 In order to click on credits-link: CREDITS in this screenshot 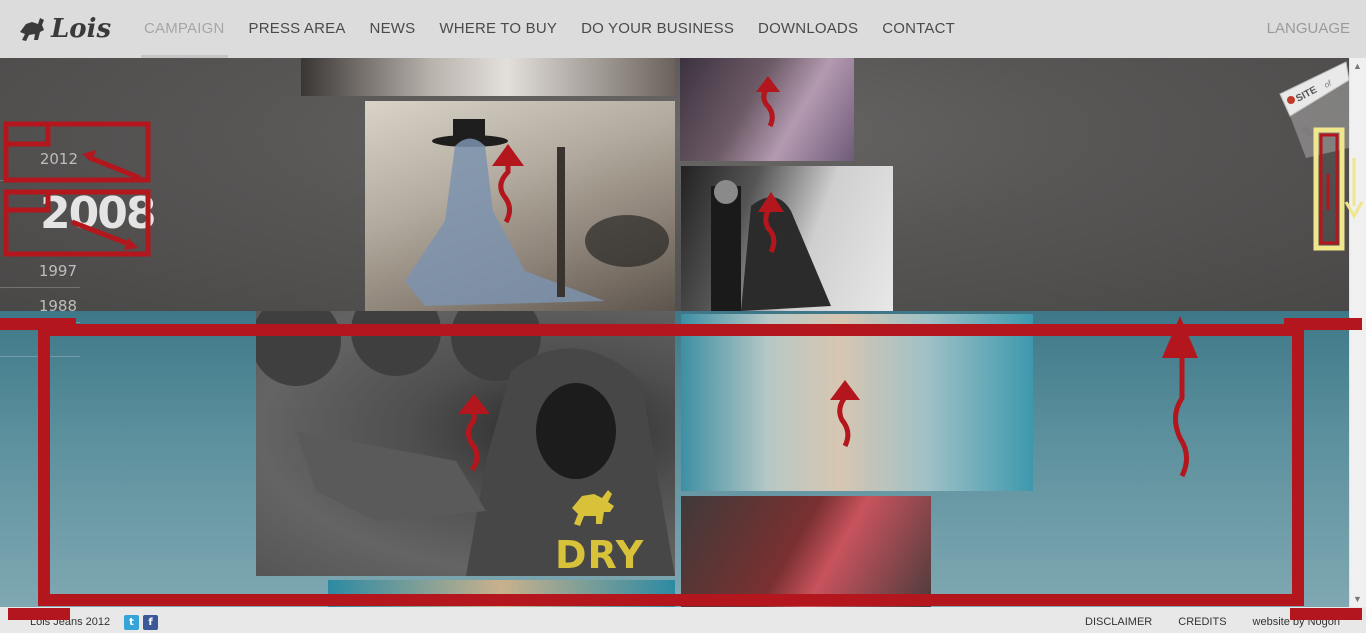, I will do `click(1202, 622)`.